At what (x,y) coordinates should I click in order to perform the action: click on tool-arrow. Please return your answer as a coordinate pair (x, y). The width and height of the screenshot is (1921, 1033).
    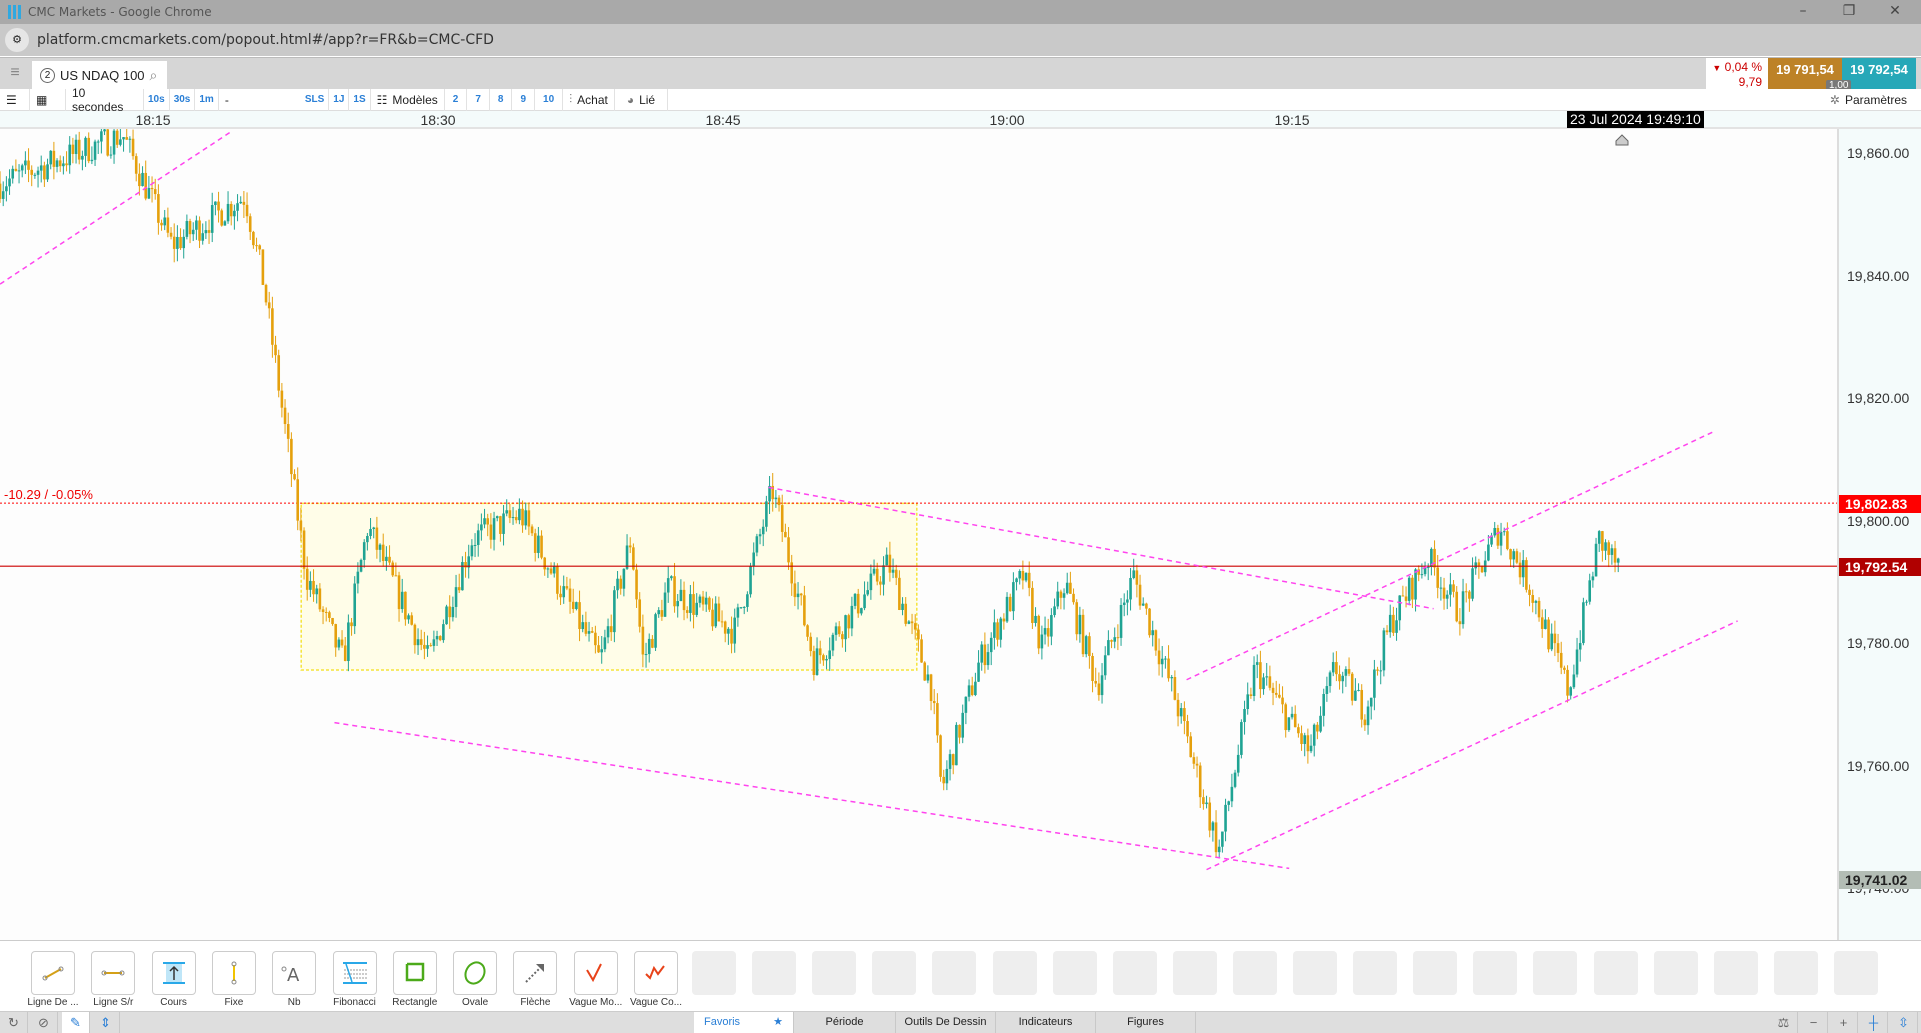
    Looking at the image, I should click on (535, 973).